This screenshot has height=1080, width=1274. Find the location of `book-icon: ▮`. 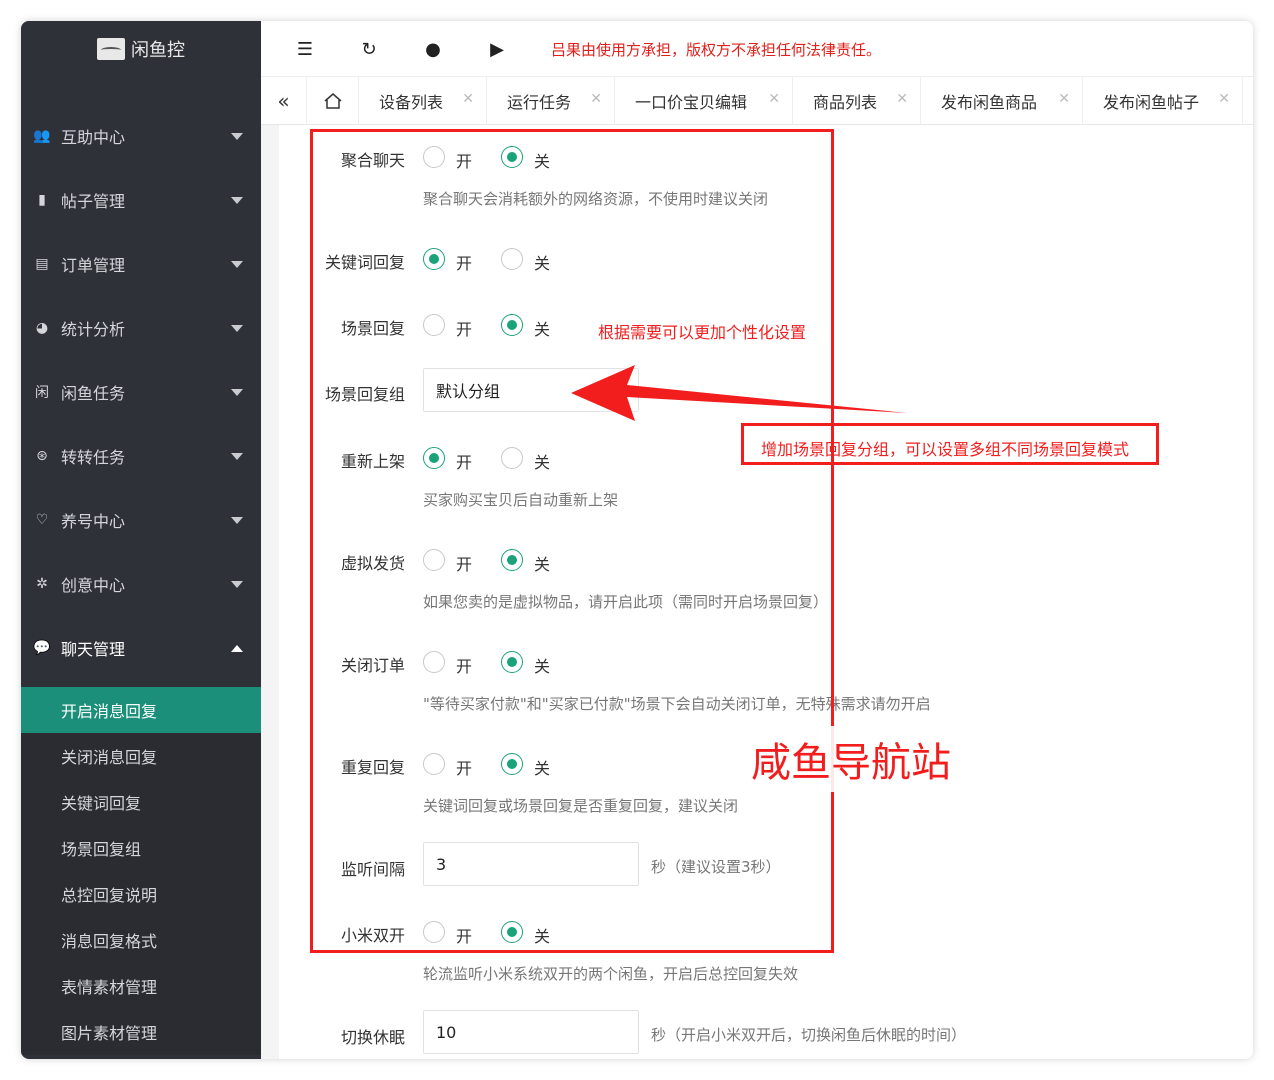

book-icon: ▮ is located at coordinates (42, 200).